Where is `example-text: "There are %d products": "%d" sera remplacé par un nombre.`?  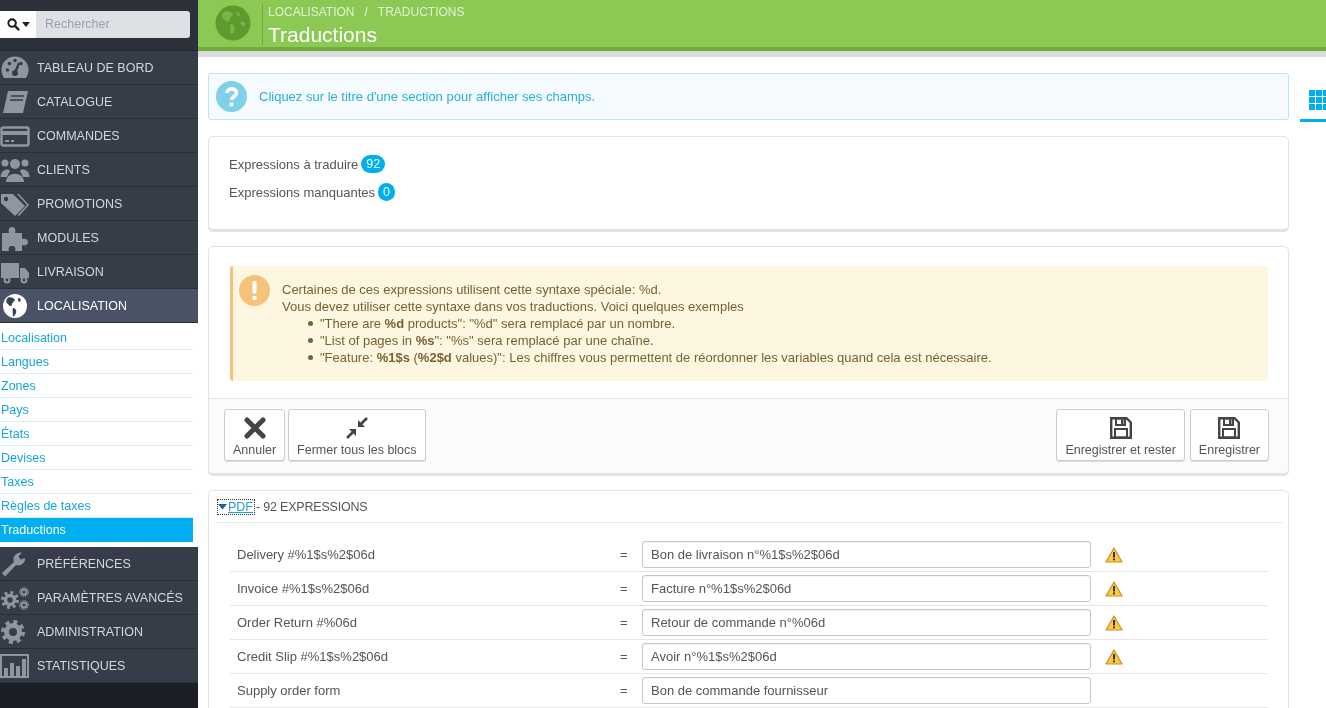 example-text: "There are %d products": "%d" sera remplacé par un nombre. is located at coordinates (498, 323).